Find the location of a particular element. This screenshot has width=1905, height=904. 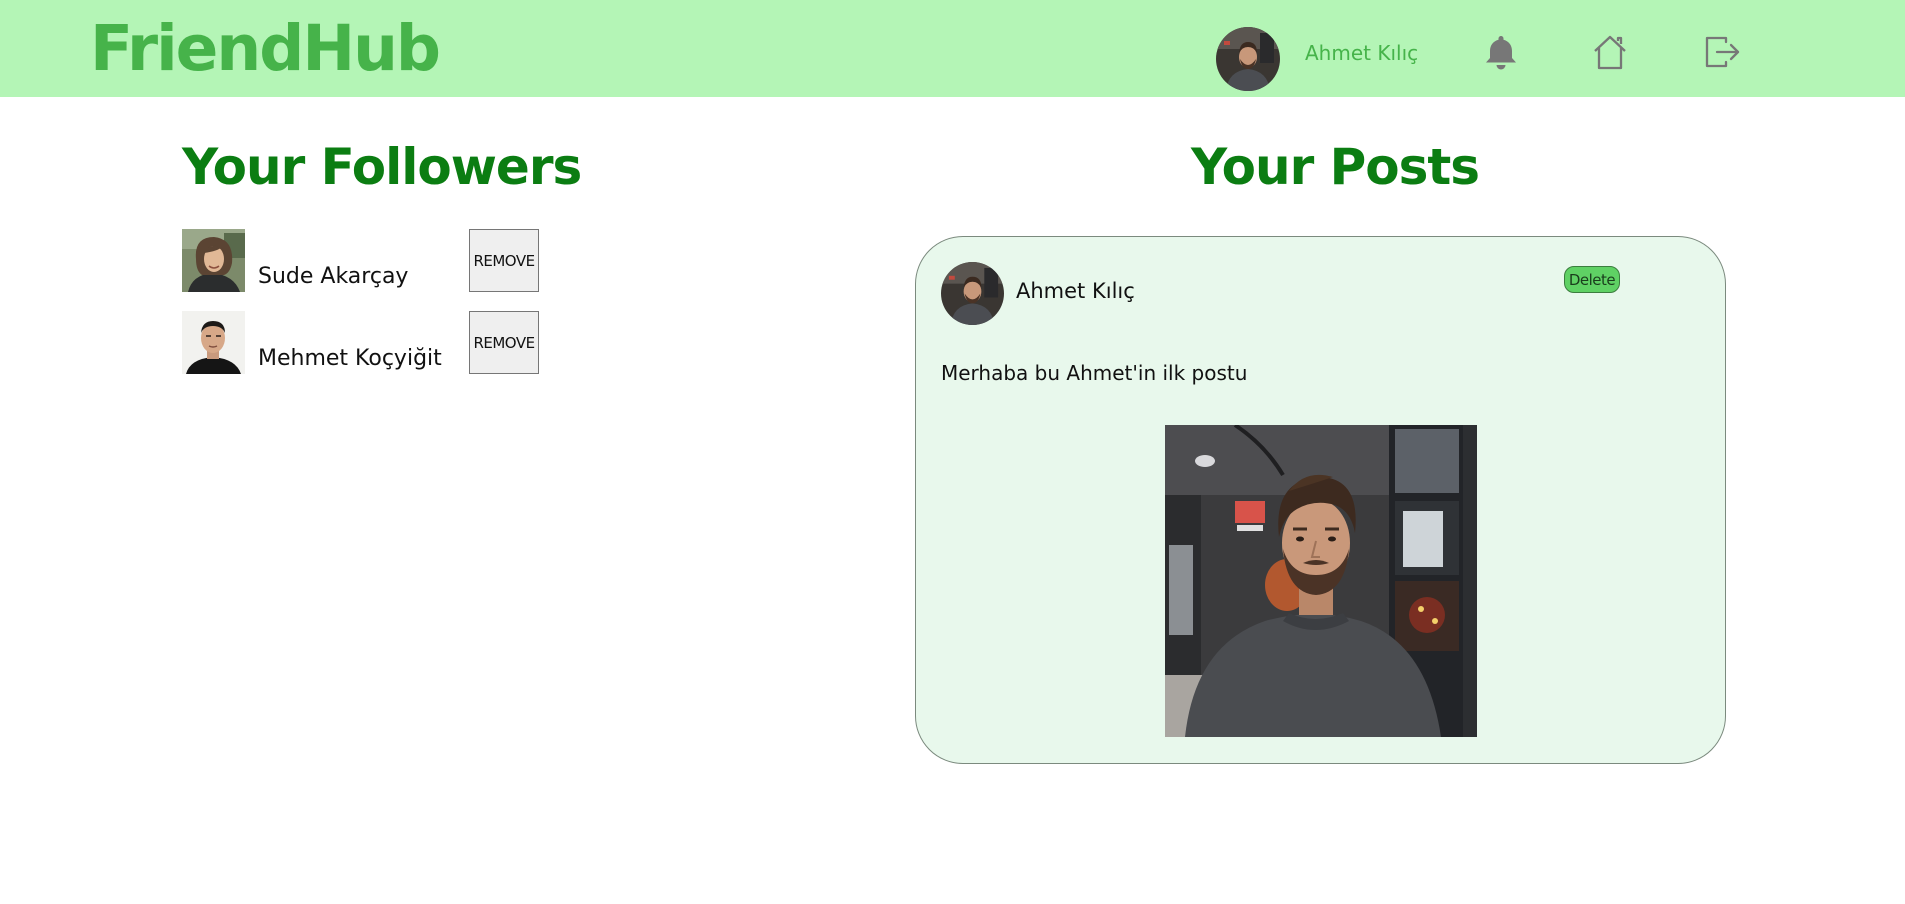

follower-name: Sude Akarçay is located at coordinates (333, 277).